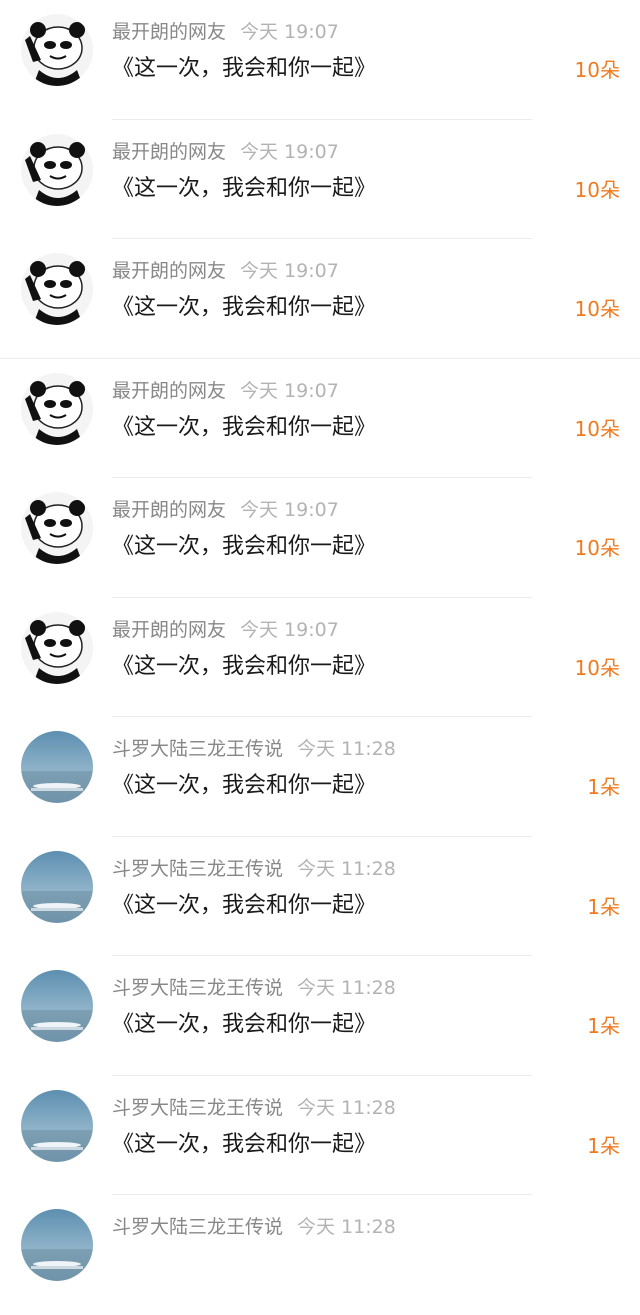  What do you see at coordinates (320, 1255) in the screenshot?
I see `gift-record-item: 斗罗大陆三龙王传说 今天 11:28` at bounding box center [320, 1255].